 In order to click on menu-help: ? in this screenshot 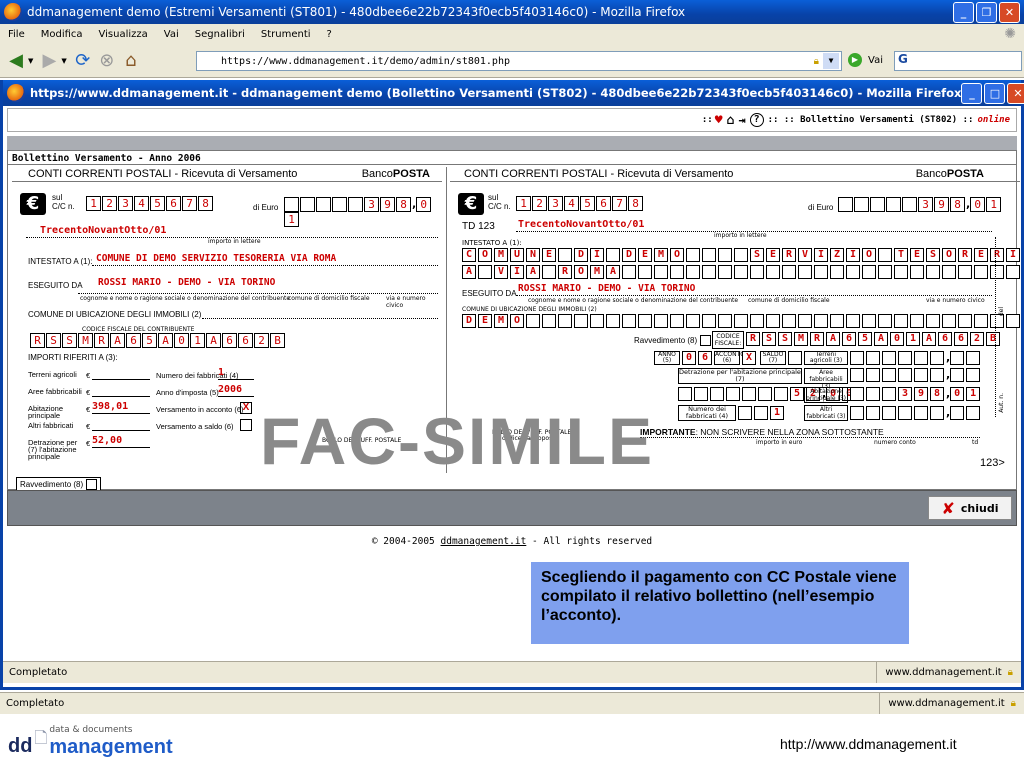, I will do `click(329, 34)`.